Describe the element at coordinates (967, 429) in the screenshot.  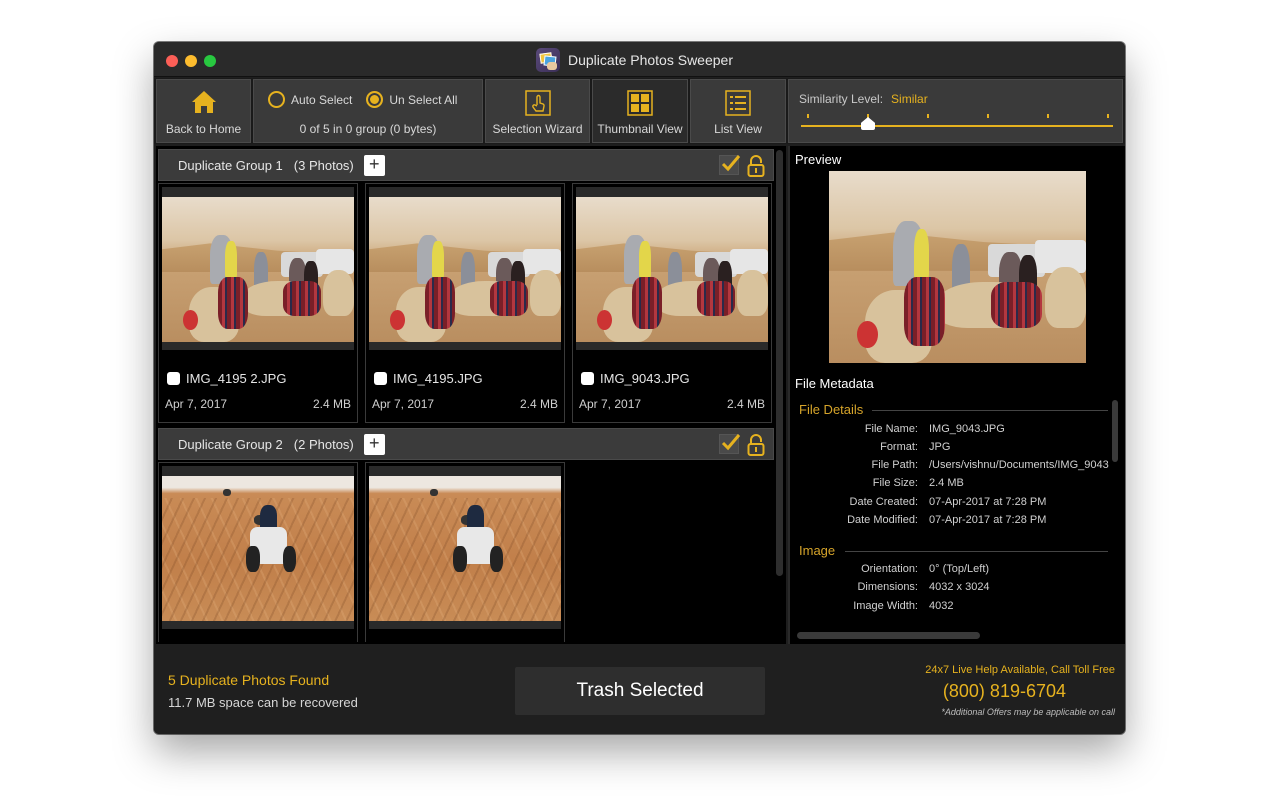
I see `metadata-value: IMG_9043.JPG` at that location.